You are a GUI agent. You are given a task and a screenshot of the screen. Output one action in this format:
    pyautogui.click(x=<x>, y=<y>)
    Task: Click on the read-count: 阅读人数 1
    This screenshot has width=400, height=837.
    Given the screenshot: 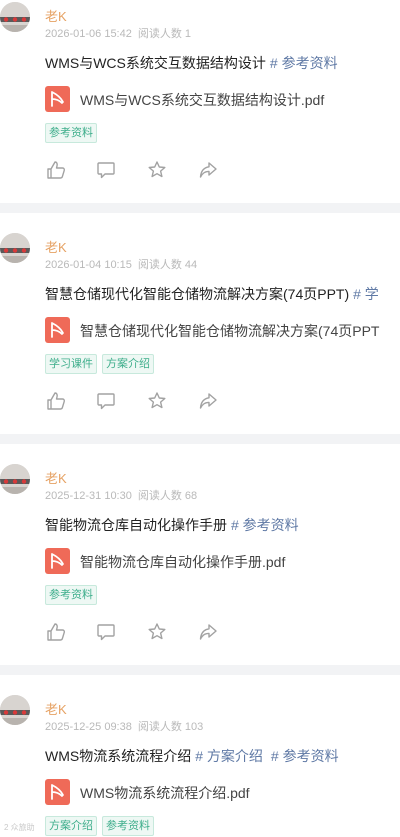 What is the action you would take?
    pyautogui.click(x=164, y=34)
    